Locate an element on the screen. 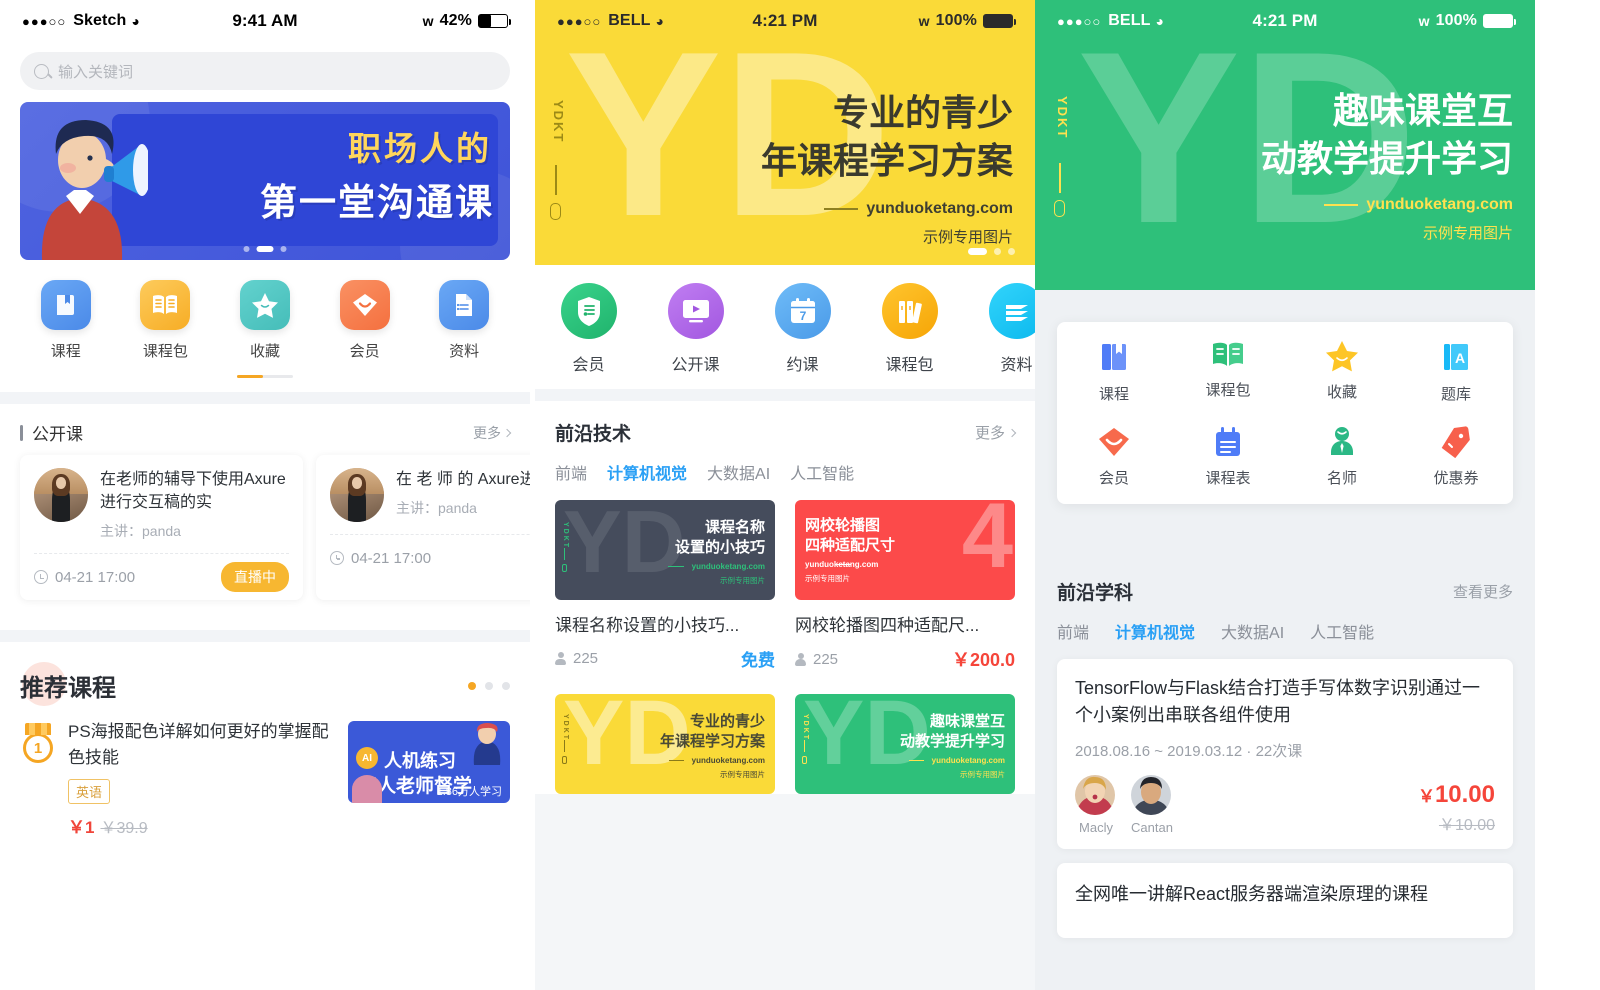 This screenshot has width=1600, height=990. banner-url: yunduoketang.com is located at coordinates (1439, 204).